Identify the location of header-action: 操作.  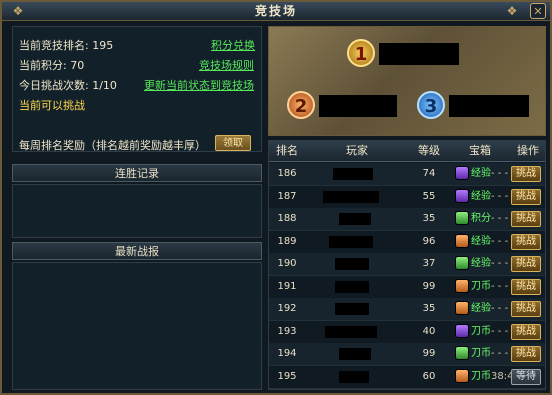
(528, 150).